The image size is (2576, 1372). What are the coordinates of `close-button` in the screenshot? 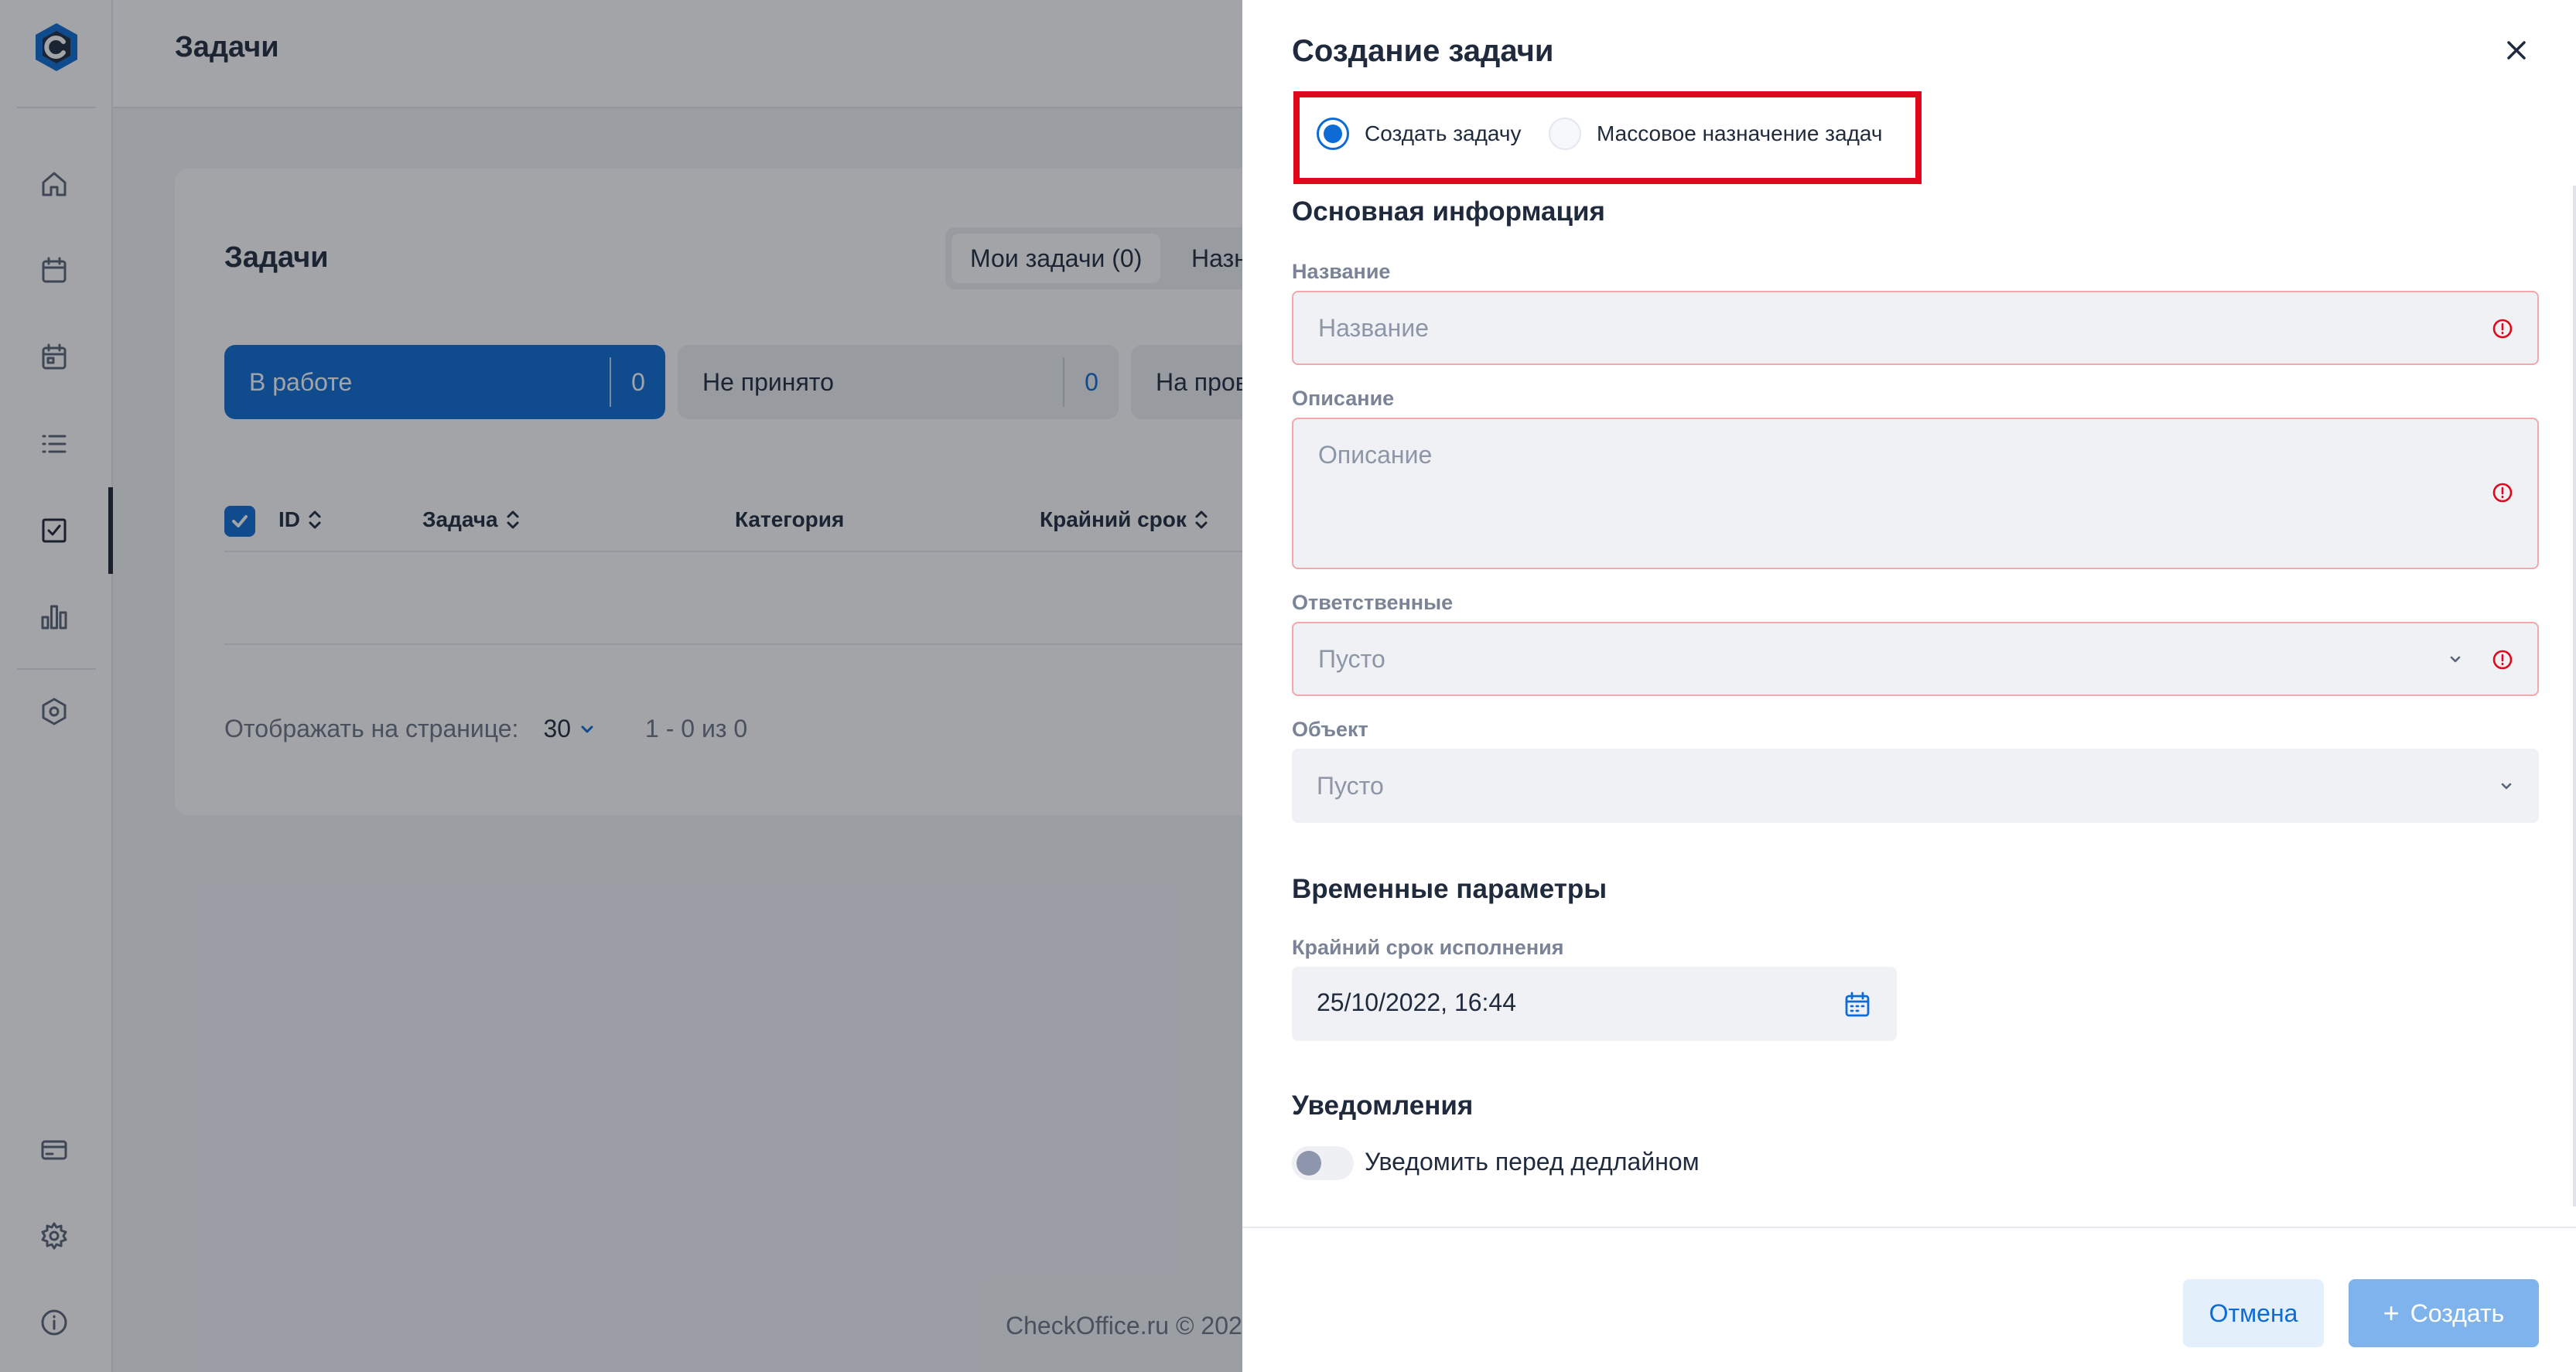 It's located at (2516, 51).